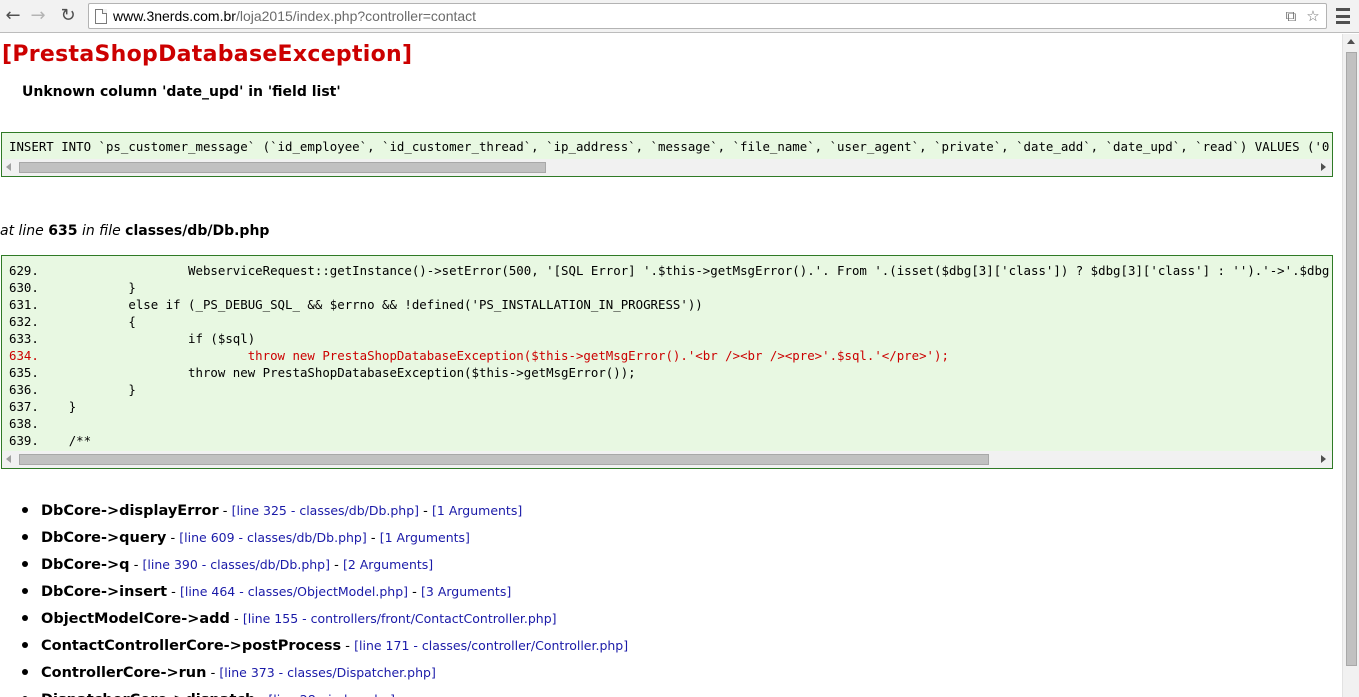 This screenshot has height=697, width=1359. I want to click on trace-arguments-link: [2 Arguments], so click(388, 564).